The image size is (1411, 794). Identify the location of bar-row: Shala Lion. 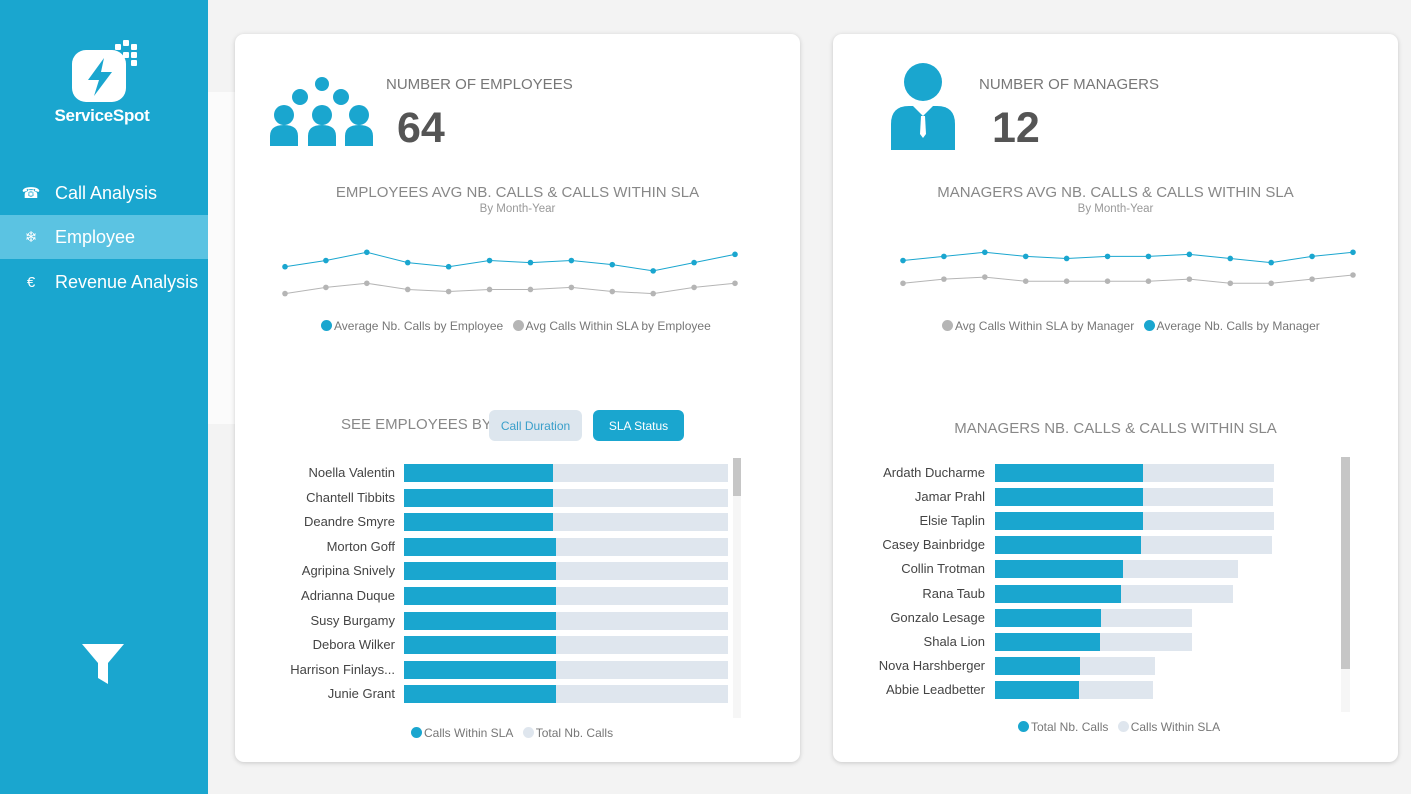
(1115, 641).